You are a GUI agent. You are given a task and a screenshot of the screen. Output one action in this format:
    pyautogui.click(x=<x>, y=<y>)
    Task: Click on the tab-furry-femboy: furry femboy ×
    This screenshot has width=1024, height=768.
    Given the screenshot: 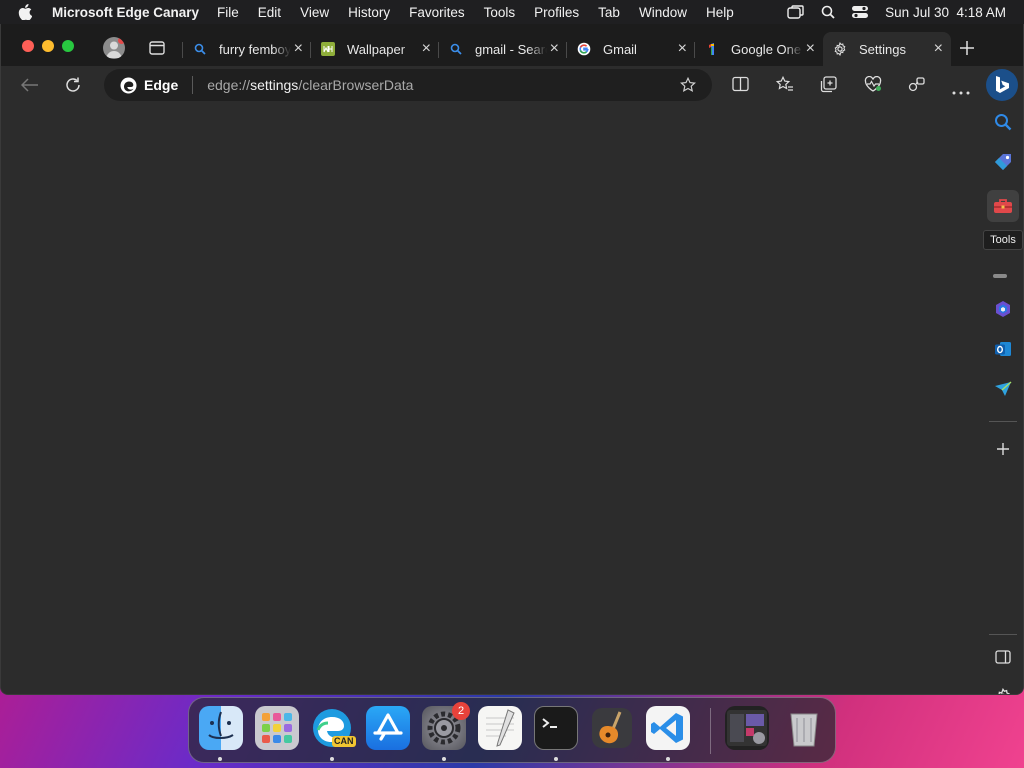 What is the action you would take?
    pyautogui.click(x=247, y=49)
    